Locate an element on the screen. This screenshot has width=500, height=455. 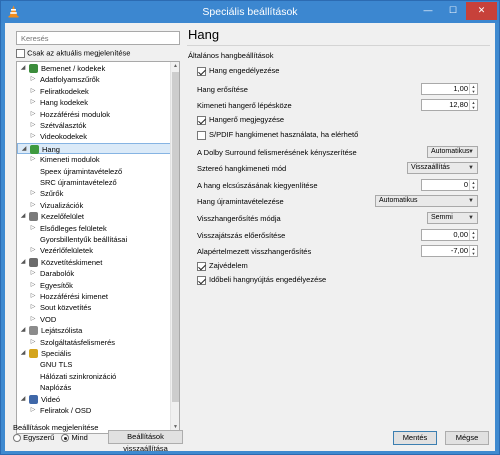
tree-item: SRC újramintavételező is located at coordinates (94, 182).